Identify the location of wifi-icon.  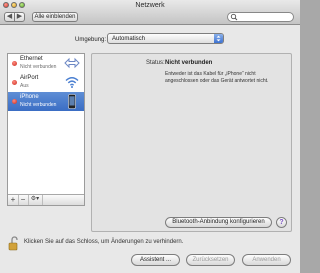
(72, 82).